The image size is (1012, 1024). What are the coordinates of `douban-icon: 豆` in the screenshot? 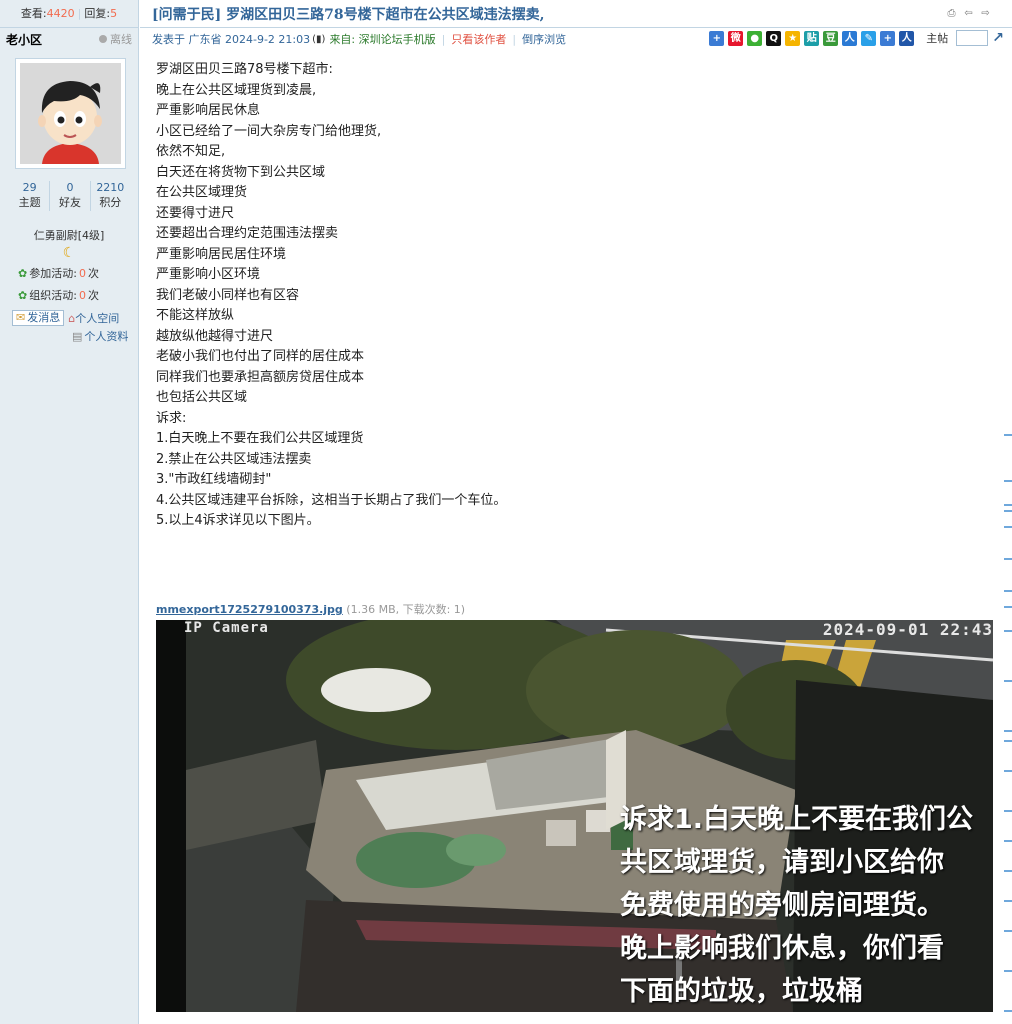 It's located at (831, 38).